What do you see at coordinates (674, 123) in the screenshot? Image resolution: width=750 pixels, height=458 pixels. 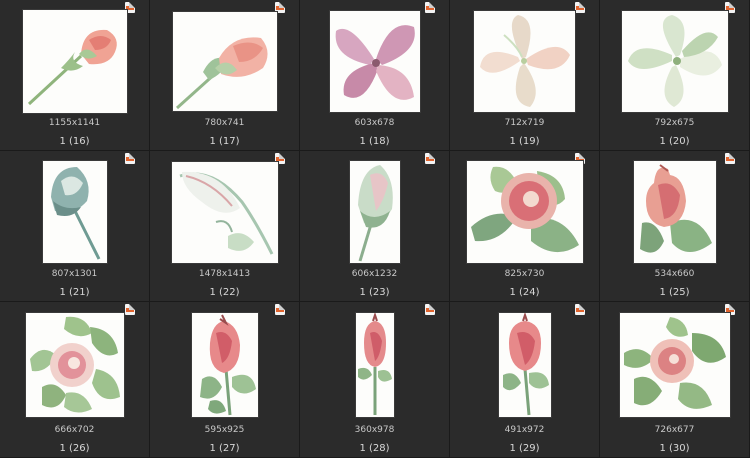 I see `image-dimensions: 792x675` at bounding box center [674, 123].